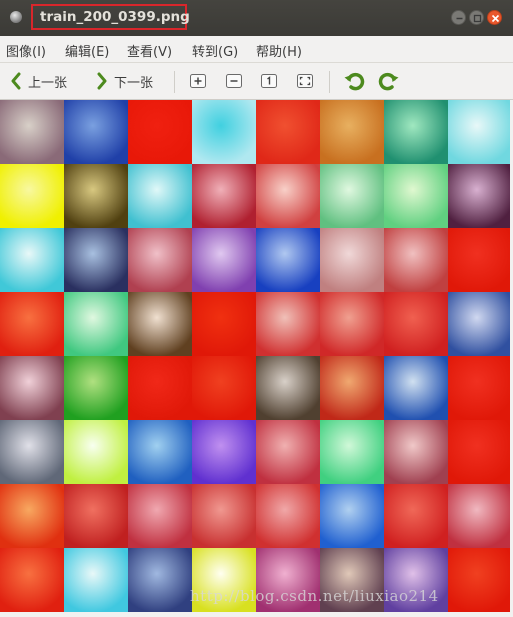 This screenshot has height=617, width=513. I want to click on rotate-left-button, so click(354, 81).